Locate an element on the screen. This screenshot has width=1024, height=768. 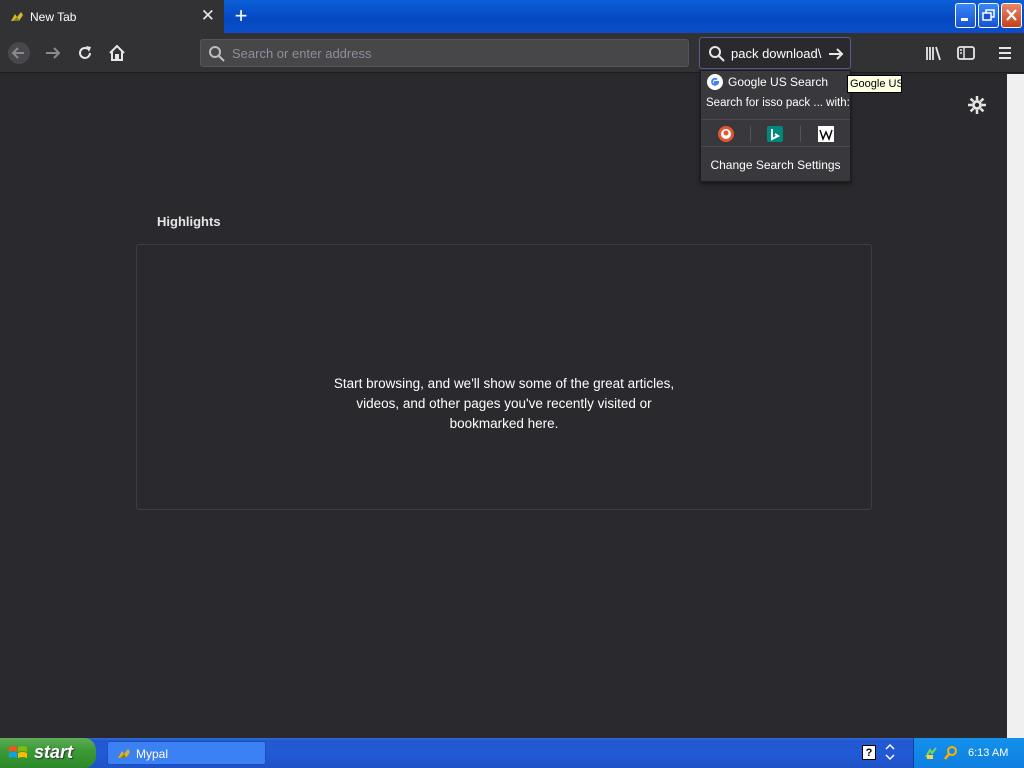
url-bar is located at coordinates (444, 53).